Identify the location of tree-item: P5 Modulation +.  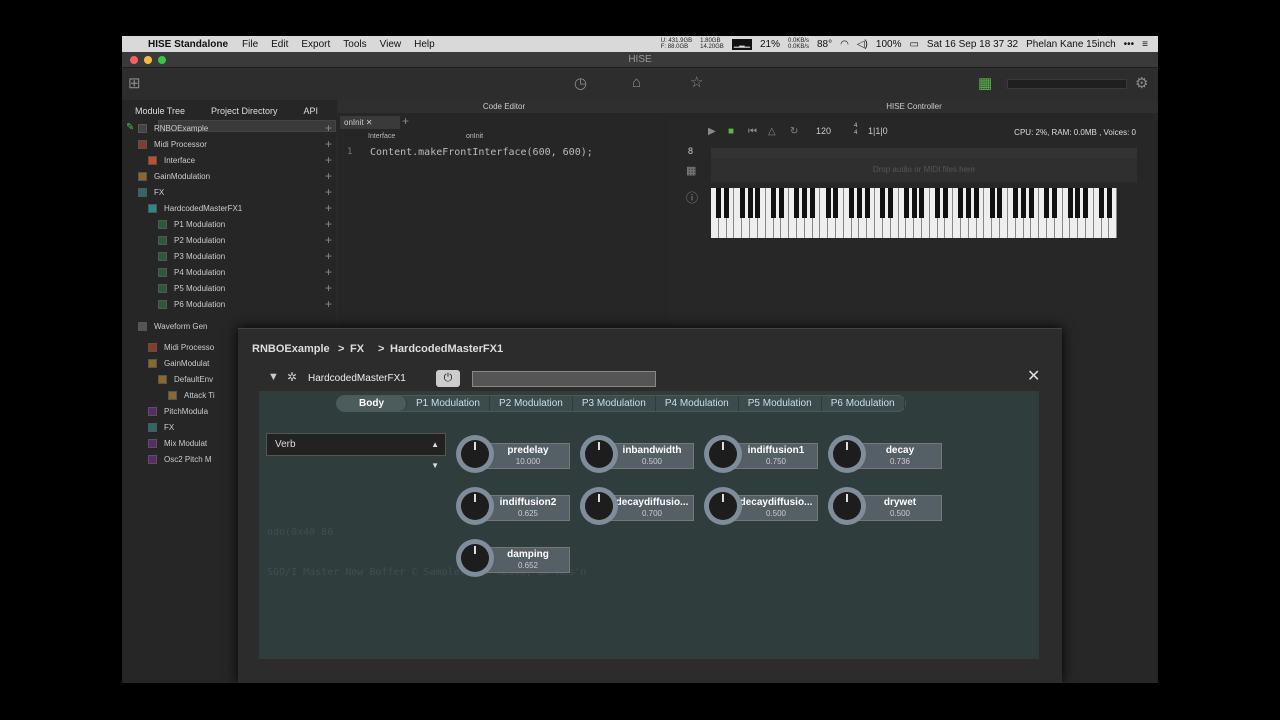
(234, 288).